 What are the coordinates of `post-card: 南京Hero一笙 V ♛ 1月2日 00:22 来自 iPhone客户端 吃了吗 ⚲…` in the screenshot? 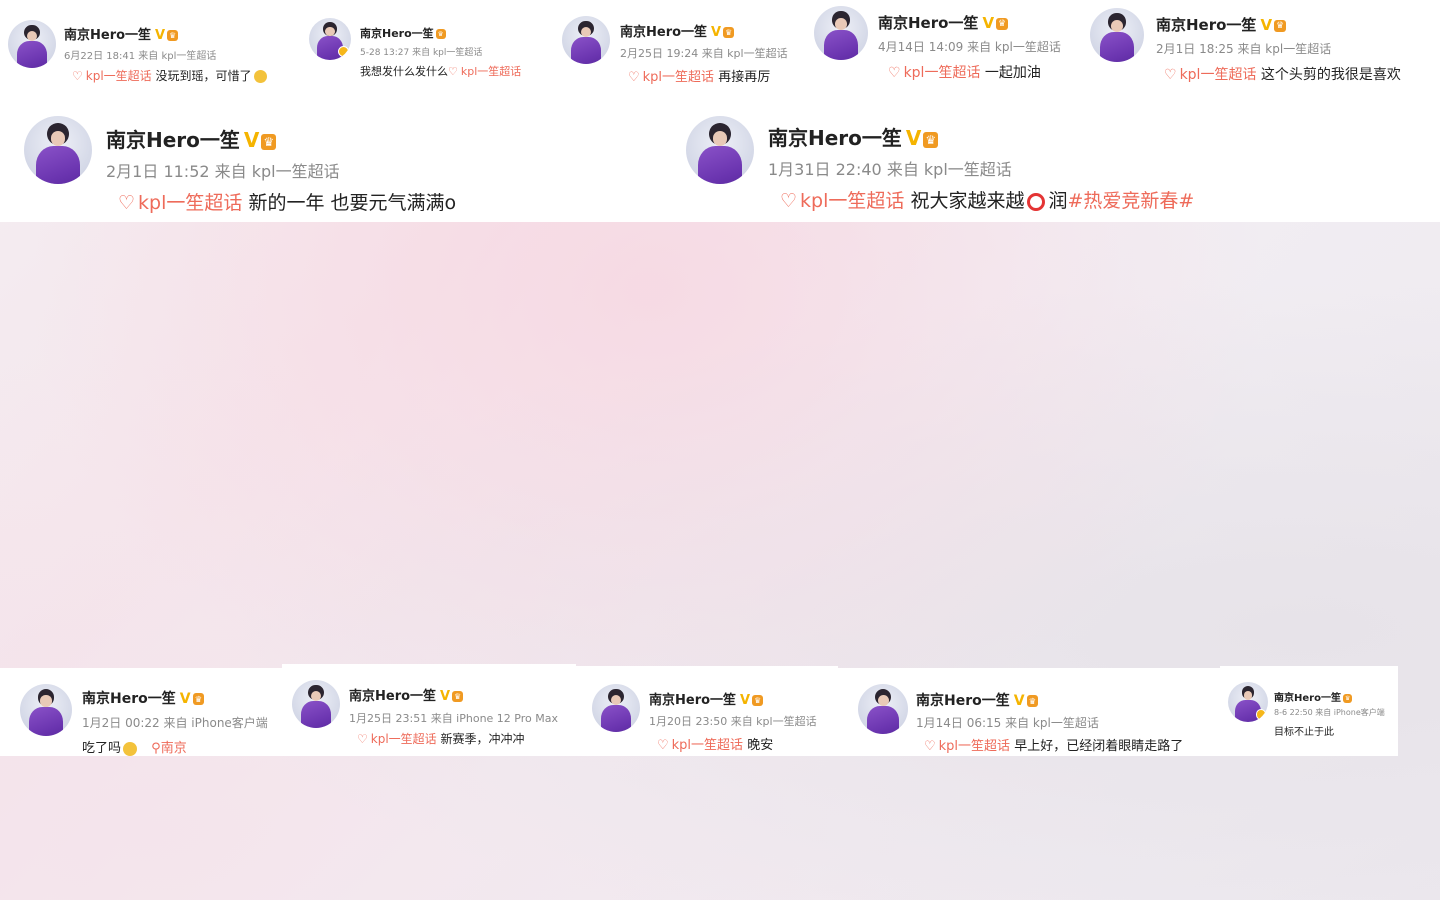 It's located at (141, 712).